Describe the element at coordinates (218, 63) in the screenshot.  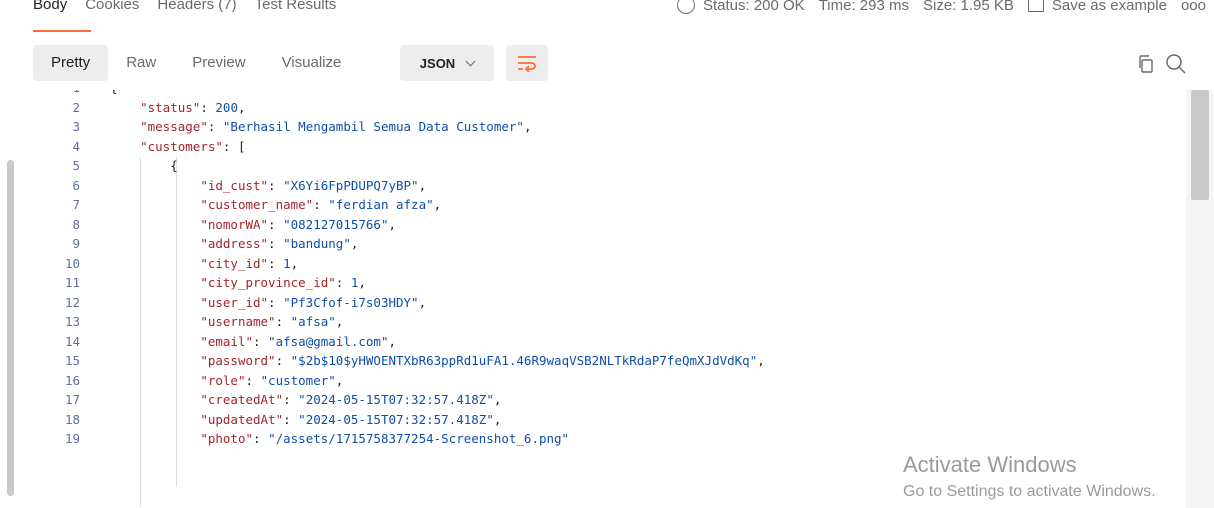
I see `tab-preview: Preview` at that location.